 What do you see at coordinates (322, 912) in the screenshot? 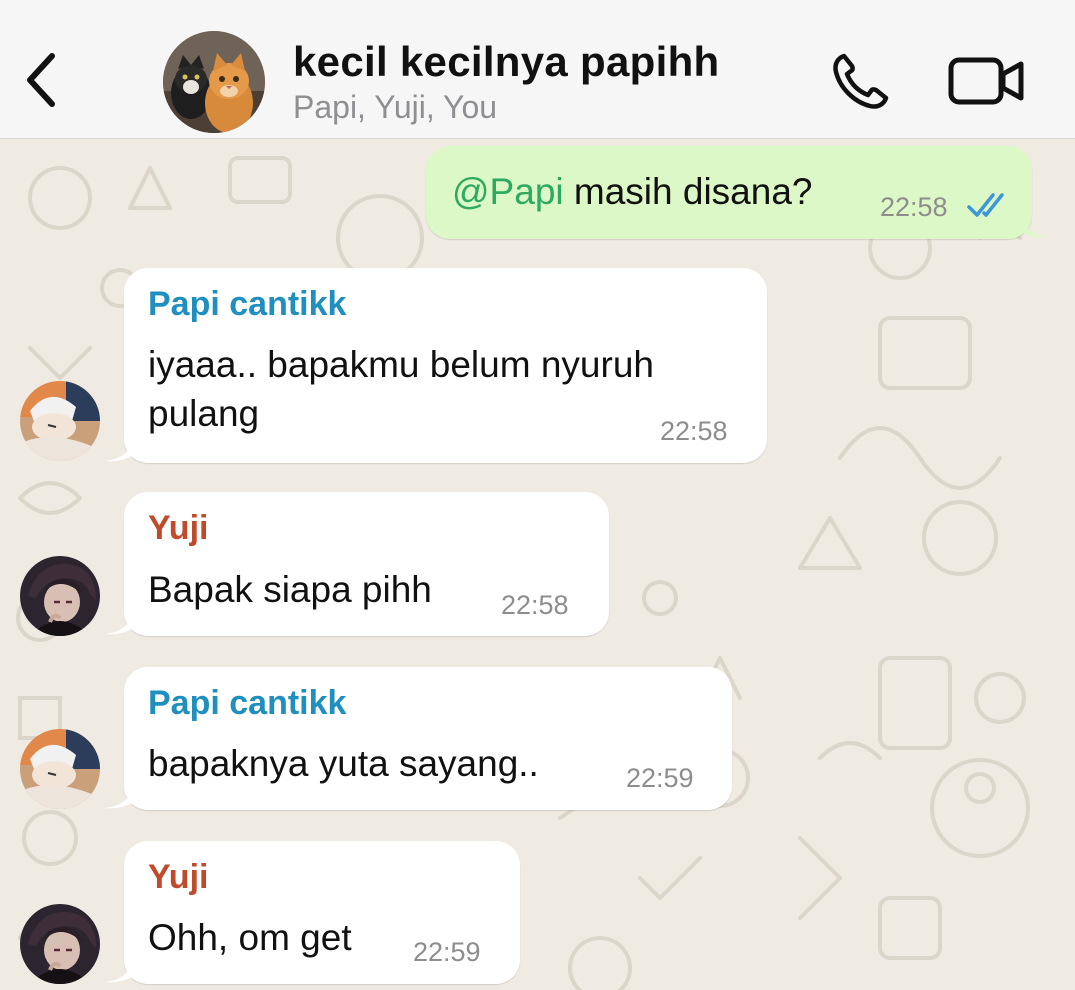
I see `incoming-message: Yuji Ohh, om get 22:59` at bounding box center [322, 912].